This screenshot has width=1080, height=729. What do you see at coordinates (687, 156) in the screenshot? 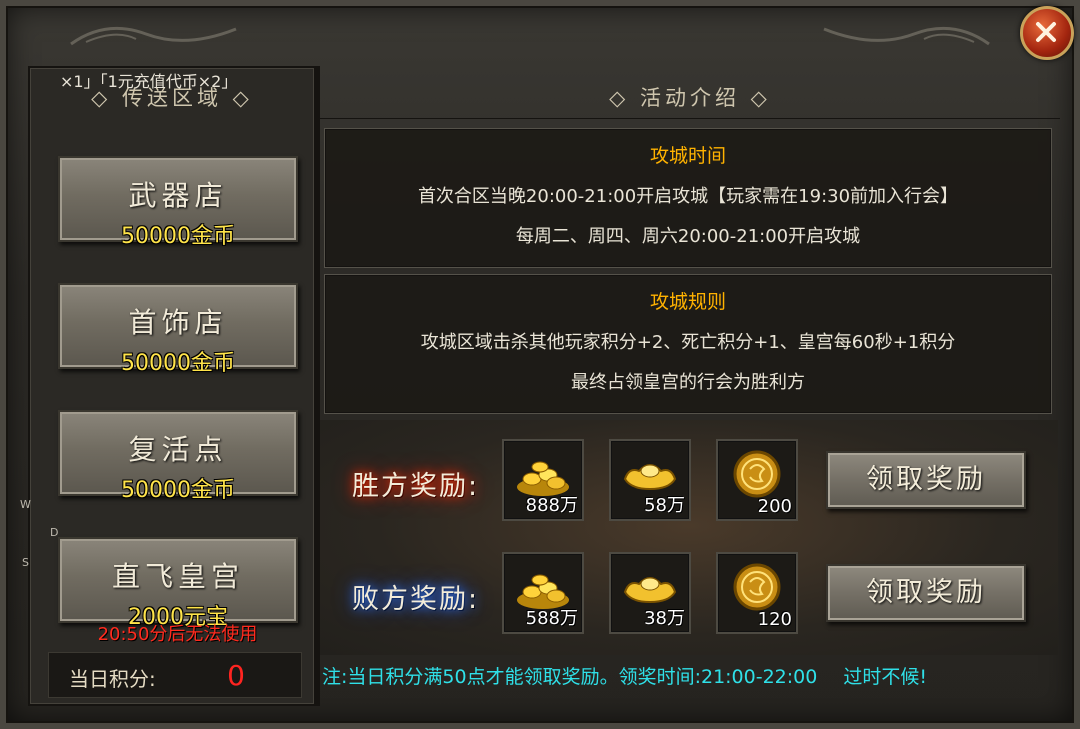
I see `siege-time-title: 攻城时间` at bounding box center [687, 156].